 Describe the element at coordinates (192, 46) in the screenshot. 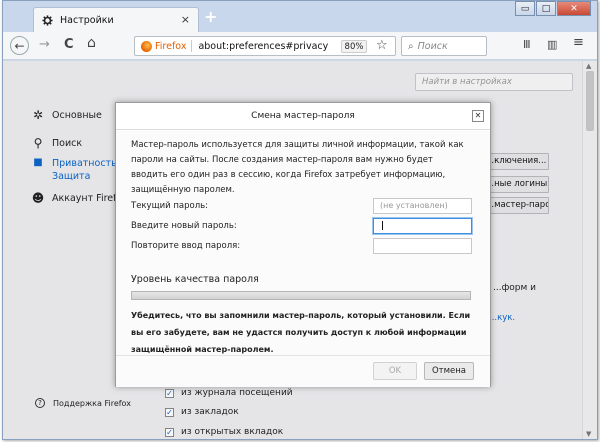

I see `url-separator` at that location.